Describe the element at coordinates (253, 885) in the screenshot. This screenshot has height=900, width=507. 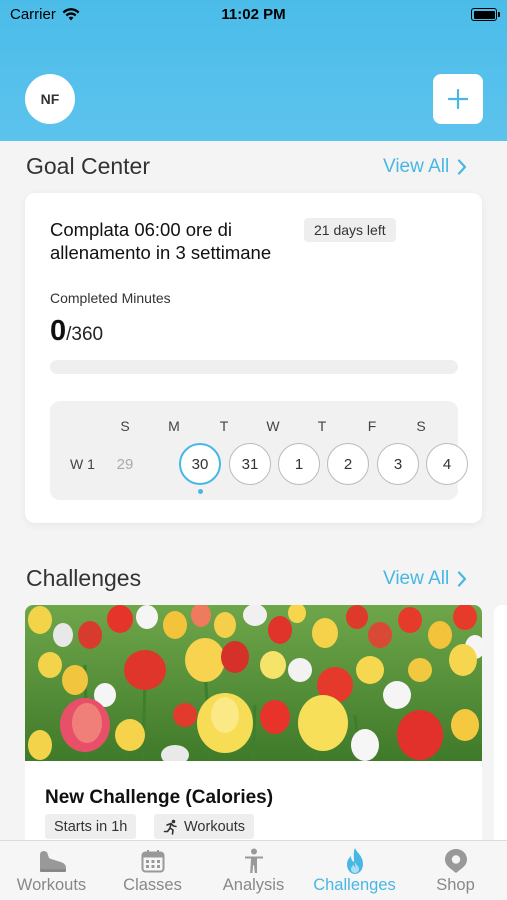
I see `tab-label: Analysis` at that location.